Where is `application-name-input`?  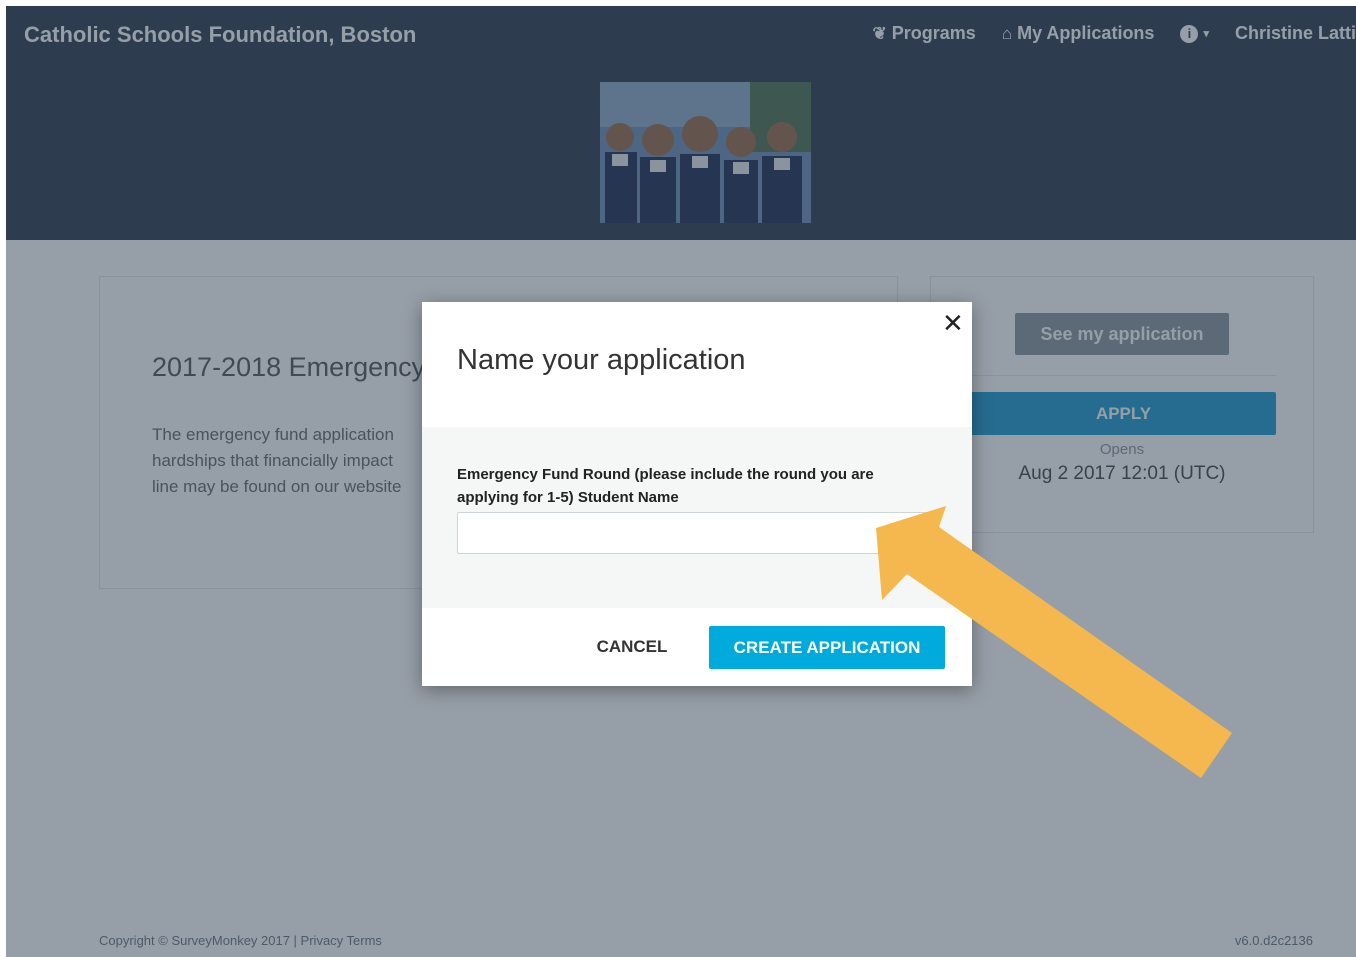 application-name-input is located at coordinates (696, 533).